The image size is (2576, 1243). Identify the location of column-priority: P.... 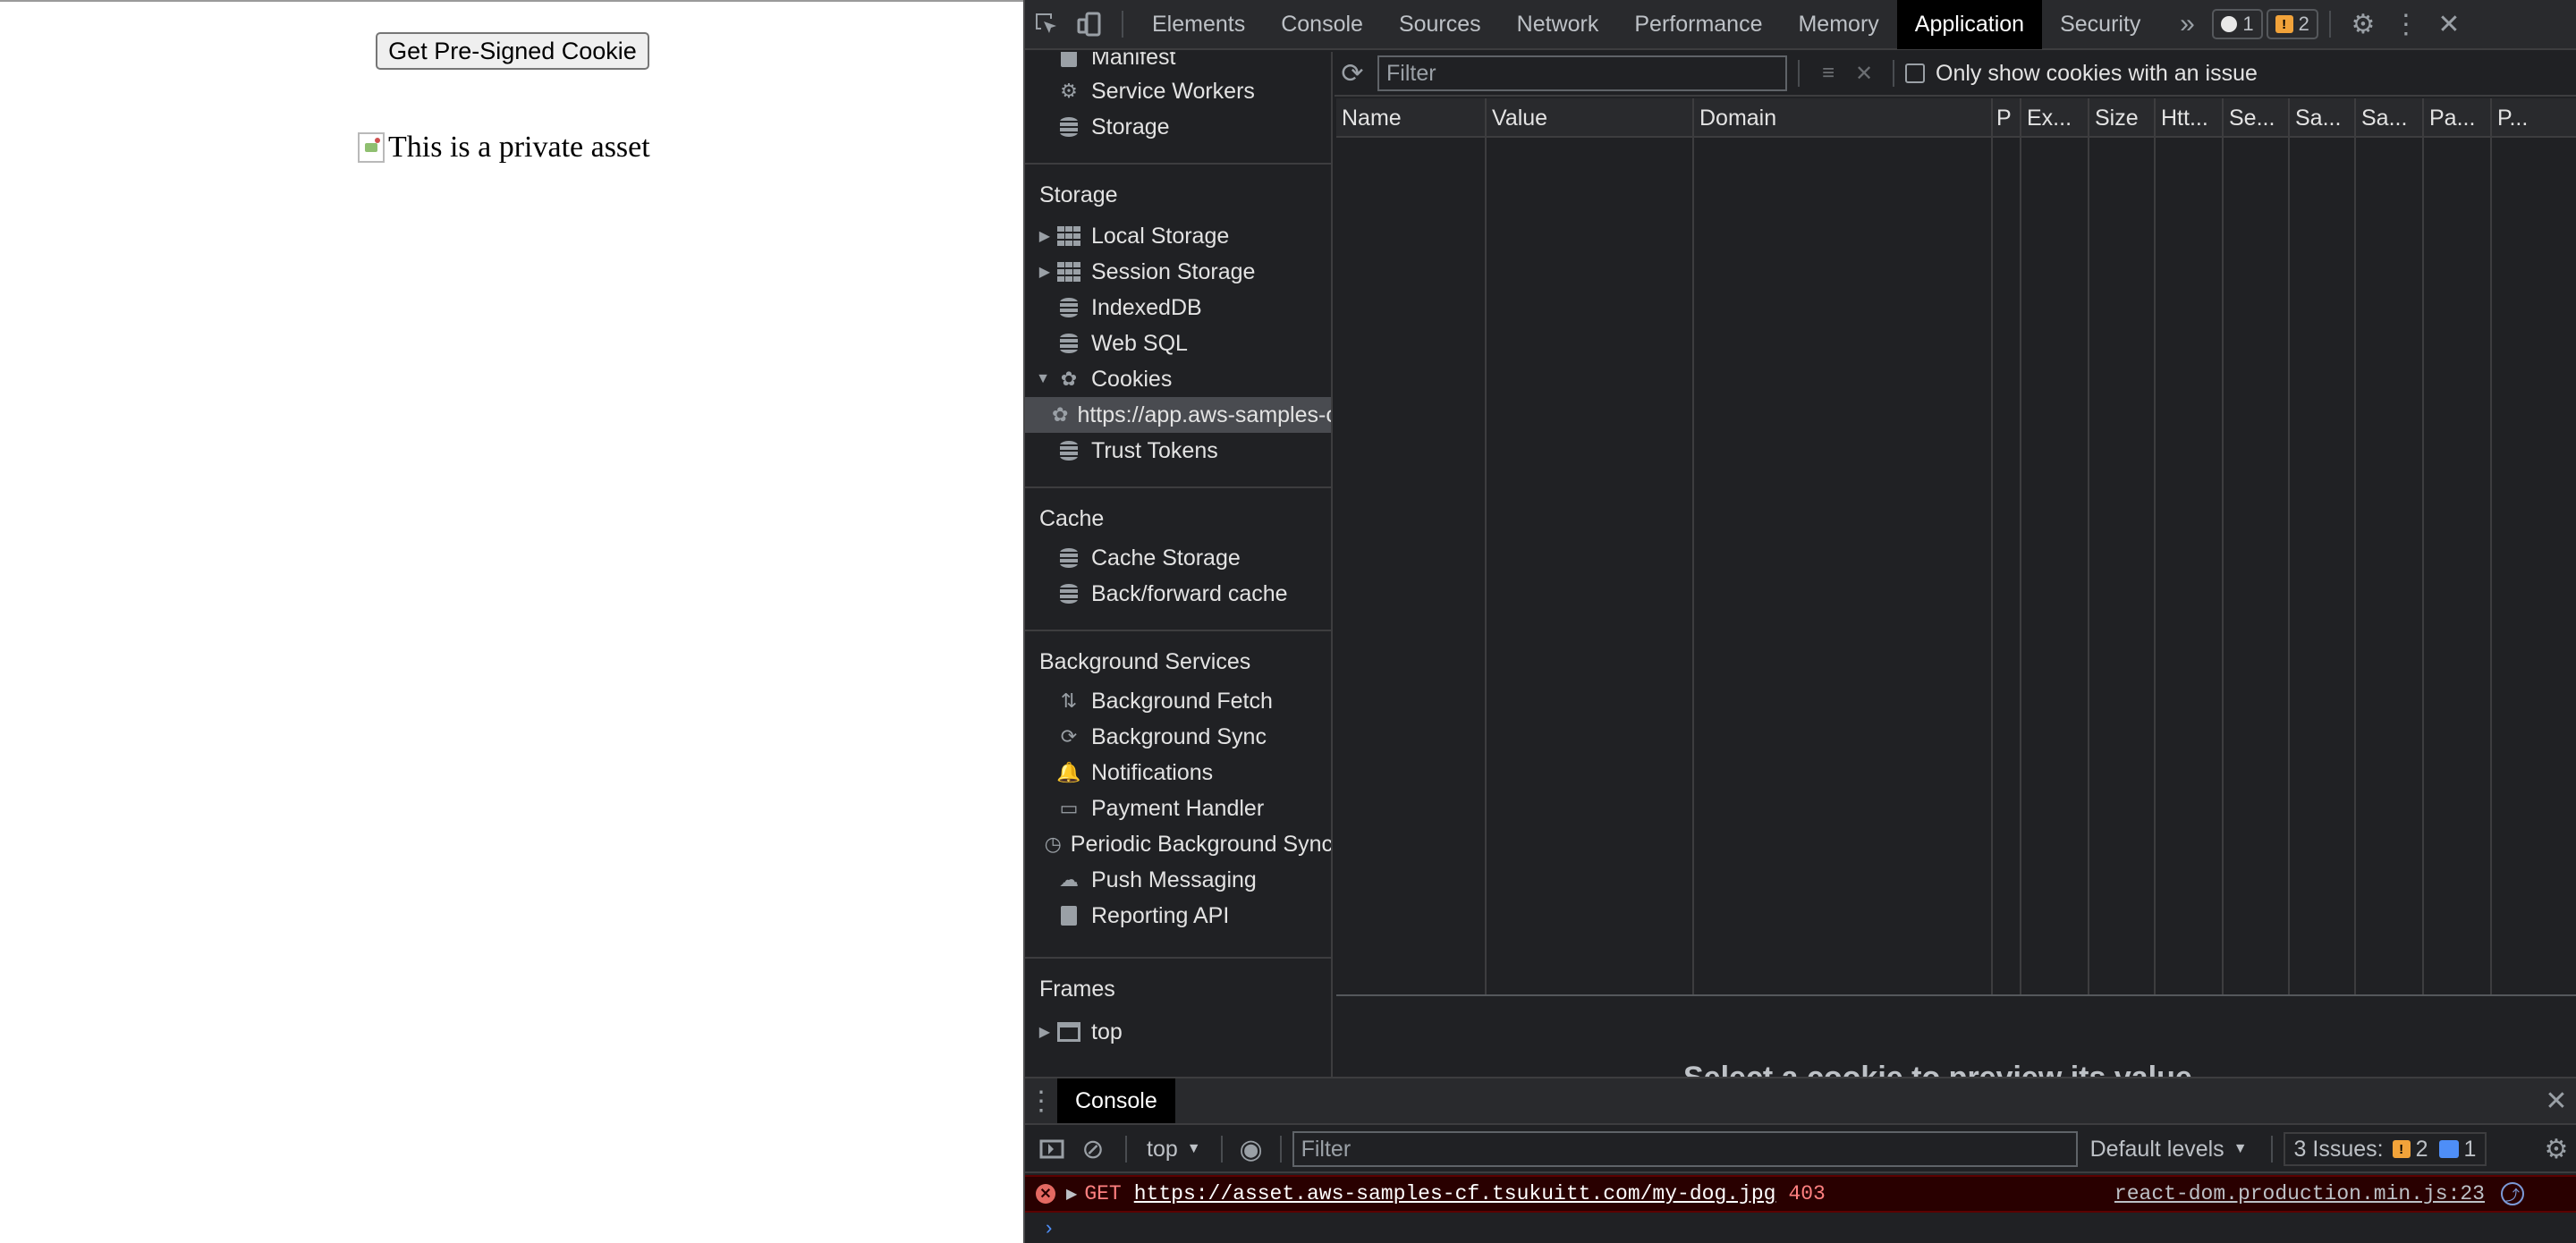
(2534, 546).